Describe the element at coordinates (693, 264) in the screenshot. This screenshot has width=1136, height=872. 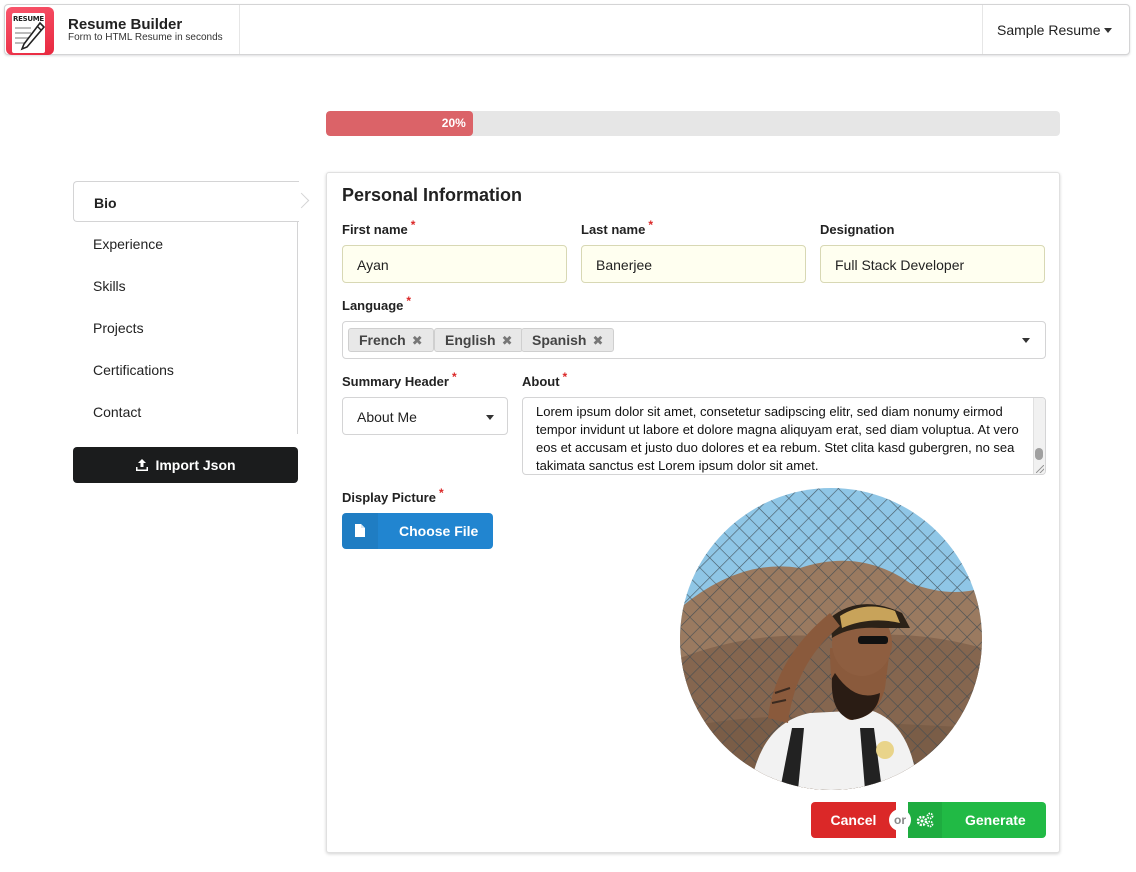
I see `last-name-input: Banerjee` at that location.